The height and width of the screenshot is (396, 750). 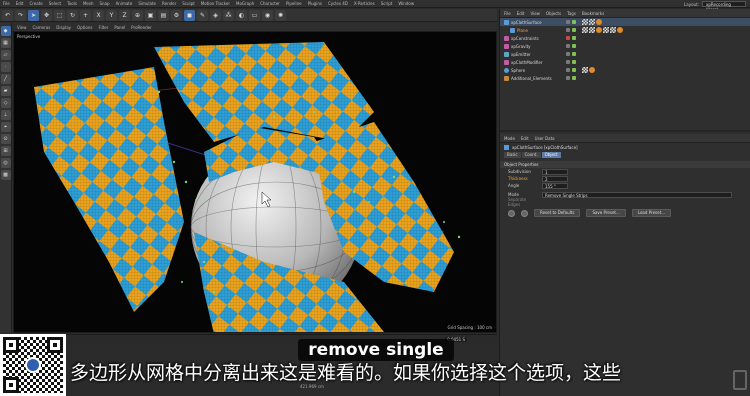 What do you see at coordinates (6, 3) in the screenshot?
I see `menu-file: File` at bounding box center [6, 3].